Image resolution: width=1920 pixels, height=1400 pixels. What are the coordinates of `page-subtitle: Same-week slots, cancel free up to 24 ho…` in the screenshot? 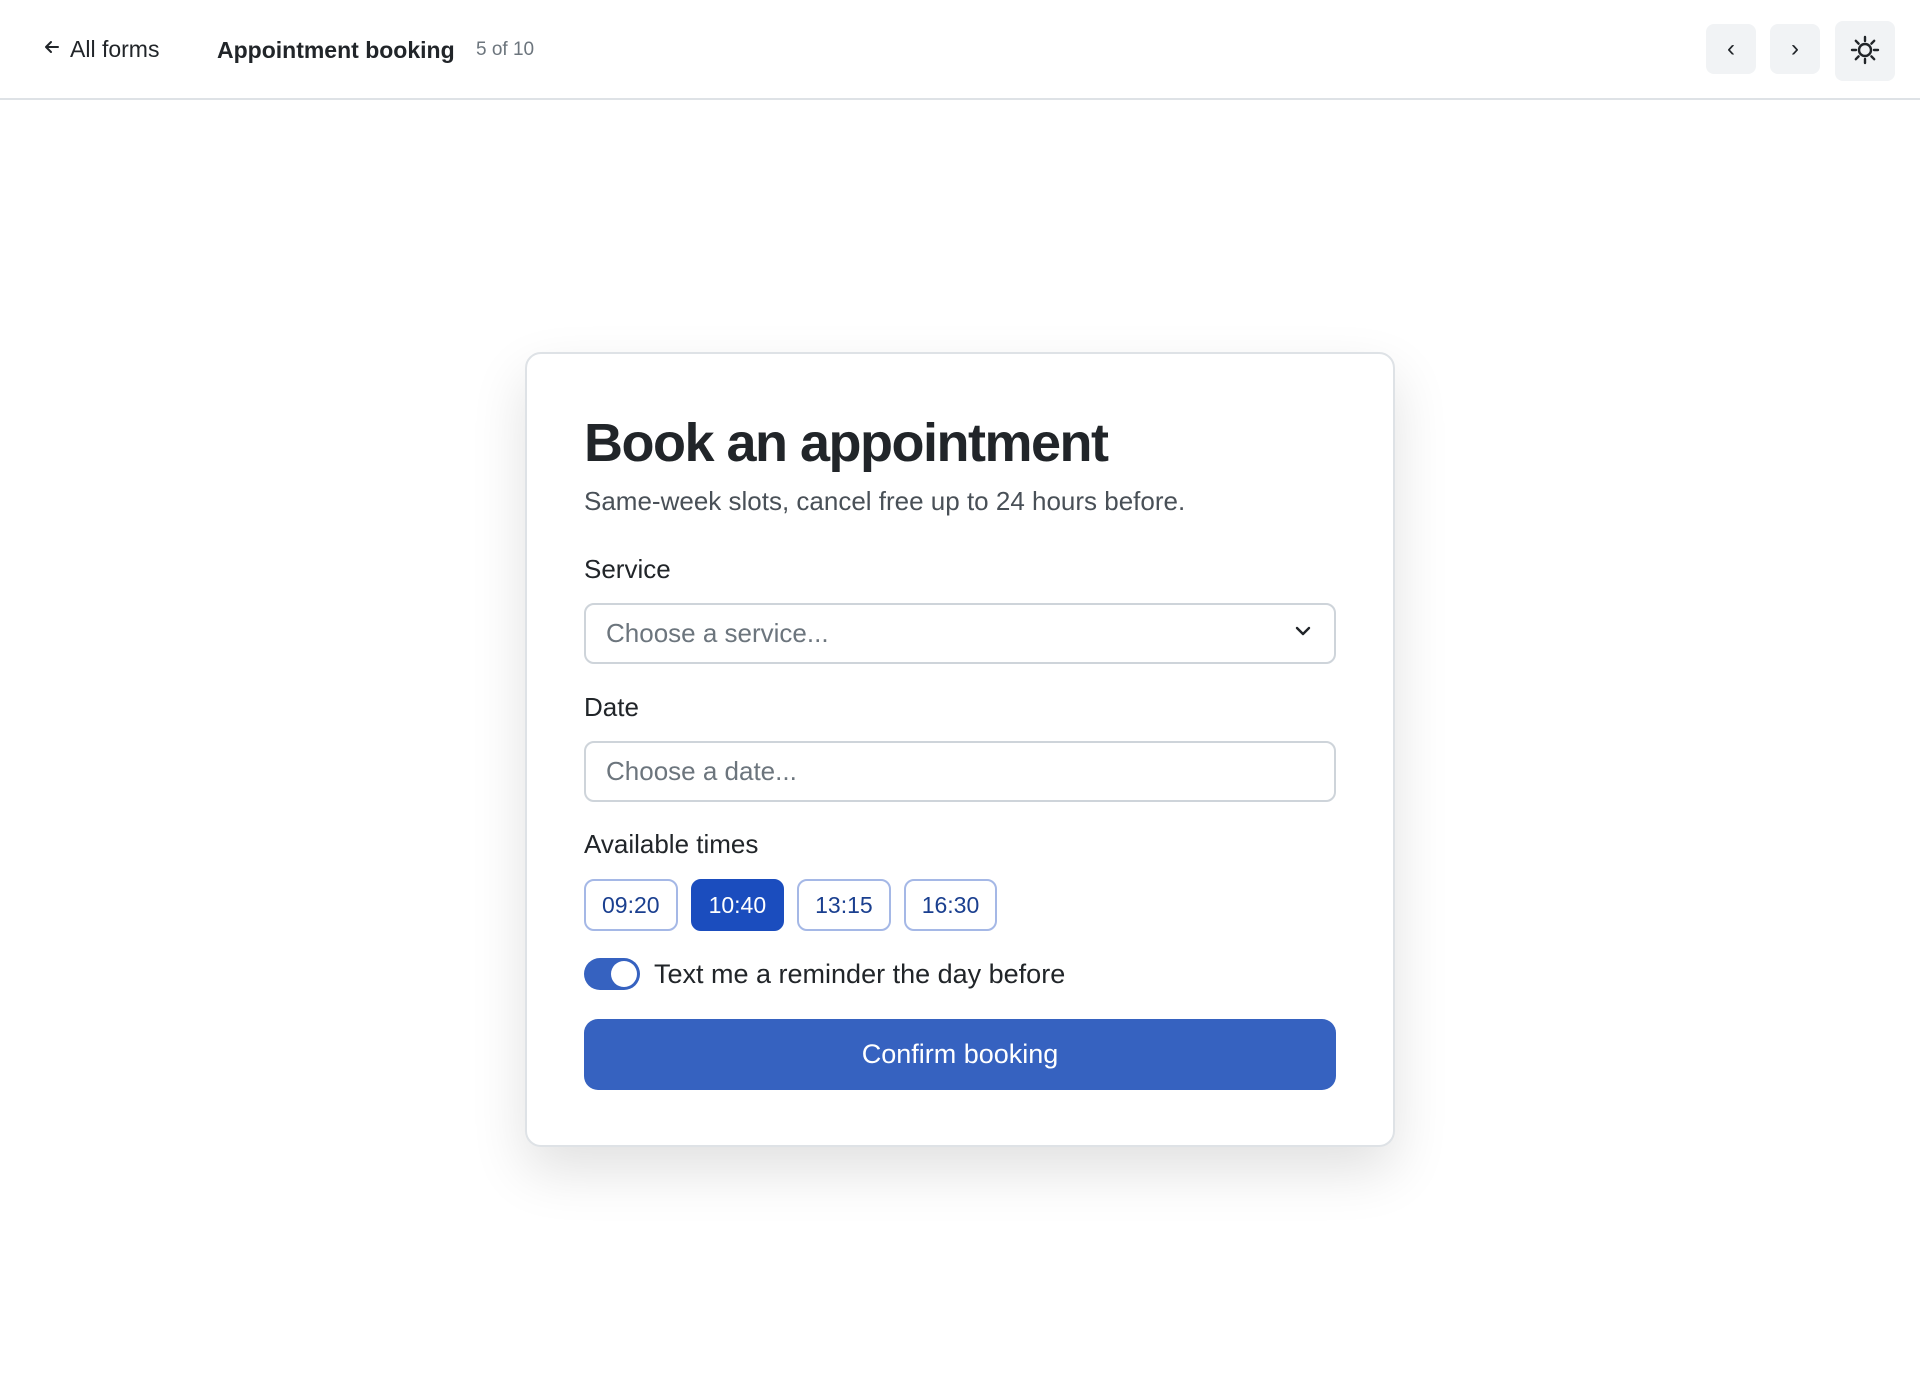 It's located at (885, 501).